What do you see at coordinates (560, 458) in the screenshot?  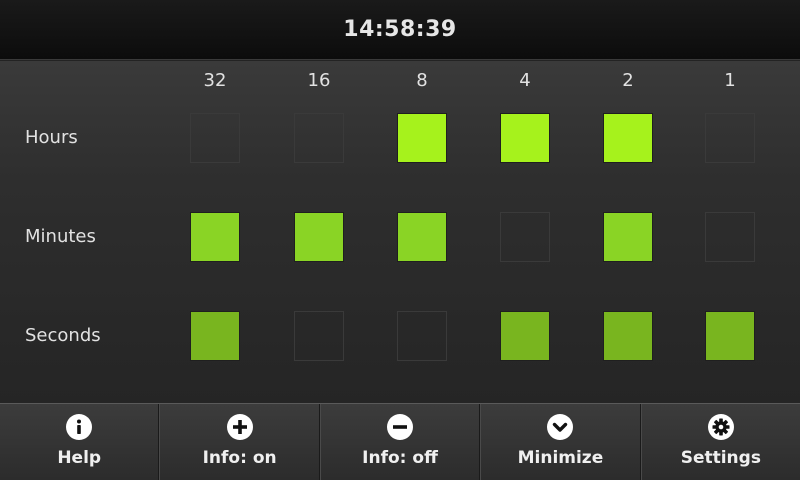 I see `minimize-label: Minimize` at bounding box center [560, 458].